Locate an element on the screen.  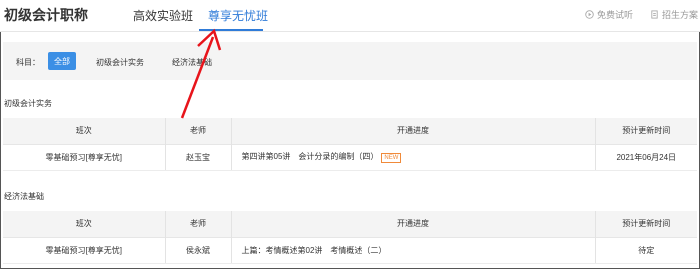
free-trial-link: 免费试听 is located at coordinates (609, 14).